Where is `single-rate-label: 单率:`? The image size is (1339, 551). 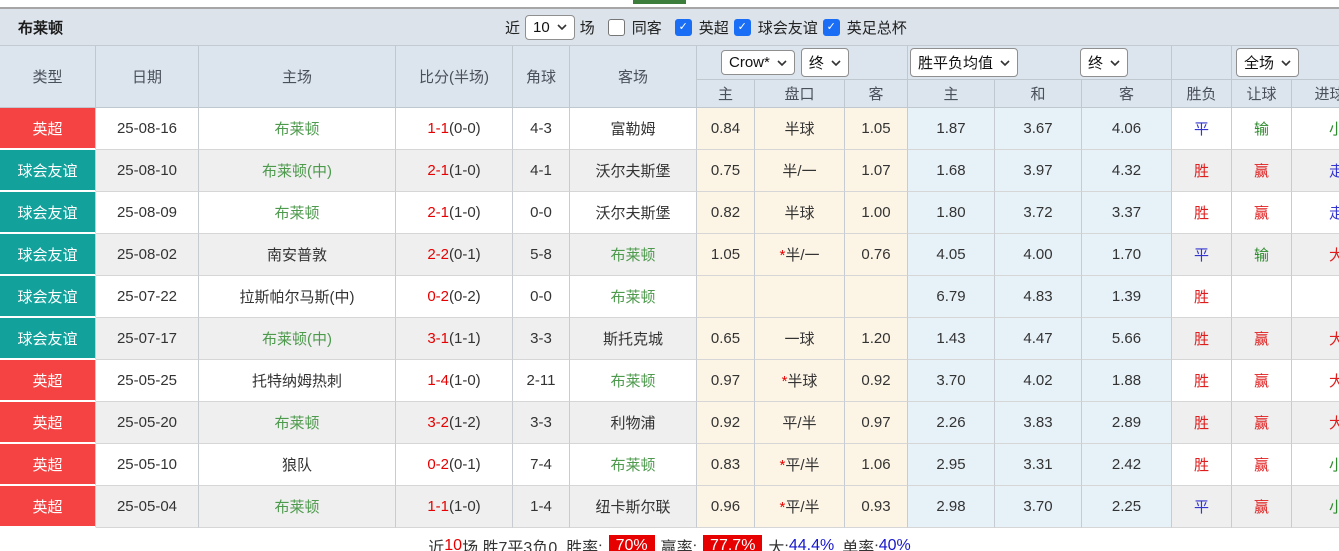 single-rate-label: 单率: is located at coordinates (860, 545).